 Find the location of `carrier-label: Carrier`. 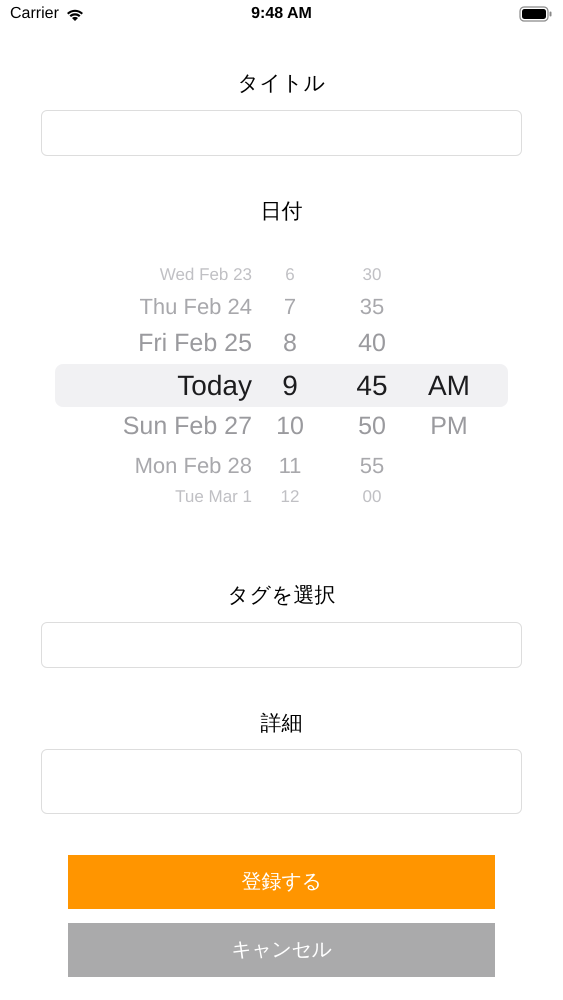

carrier-label: Carrier is located at coordinates (34, 14).